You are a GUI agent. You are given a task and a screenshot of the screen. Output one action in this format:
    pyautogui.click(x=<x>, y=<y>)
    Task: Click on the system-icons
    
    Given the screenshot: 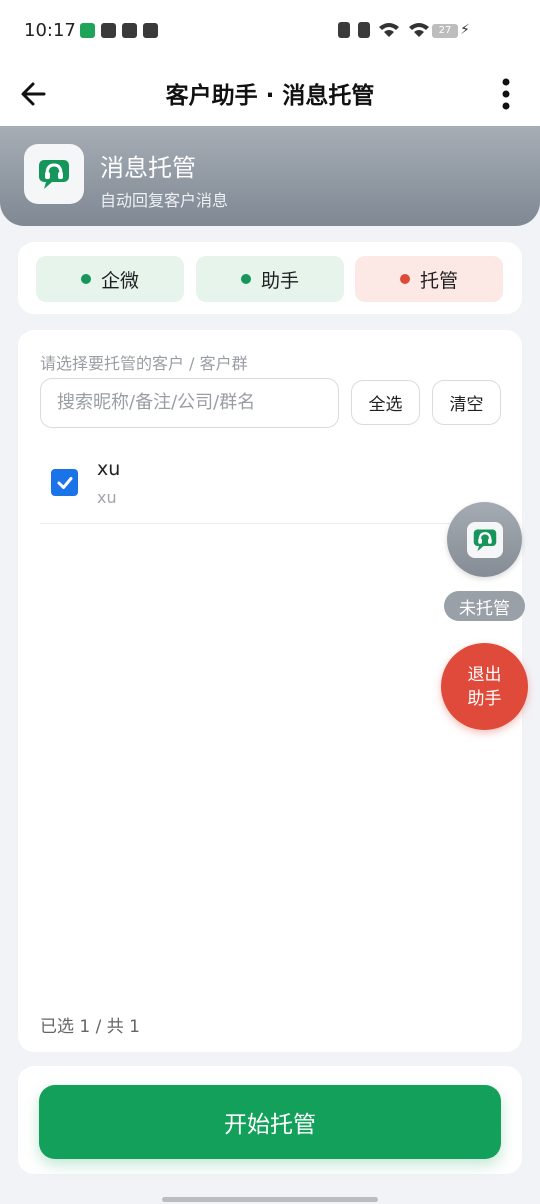 What is the action you would take?
    pyautogui.click(x=384, y=30)
    